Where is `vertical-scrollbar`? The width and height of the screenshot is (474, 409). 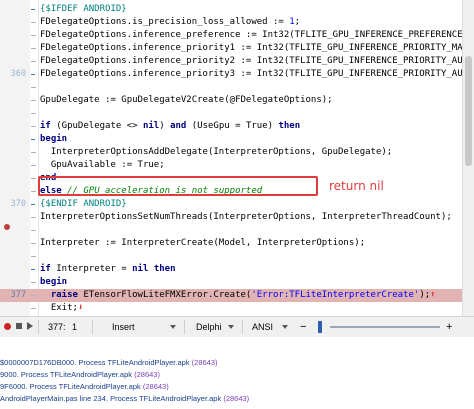
vertical-scrollbar is located at coordinates (468, 158).